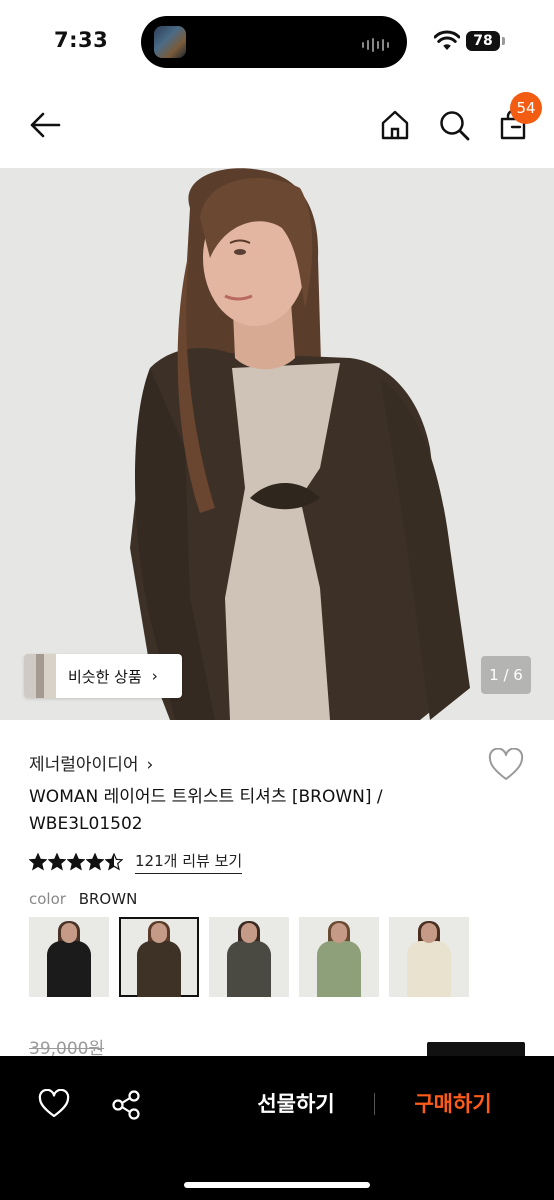  What do you see at coordinates (206, 810) in the screenshot?
I see `product-title: WOMAN 레이어드 트위스트 티셔츠 [BROWN] / WBE3L01502` at bounding box center [206, 810].